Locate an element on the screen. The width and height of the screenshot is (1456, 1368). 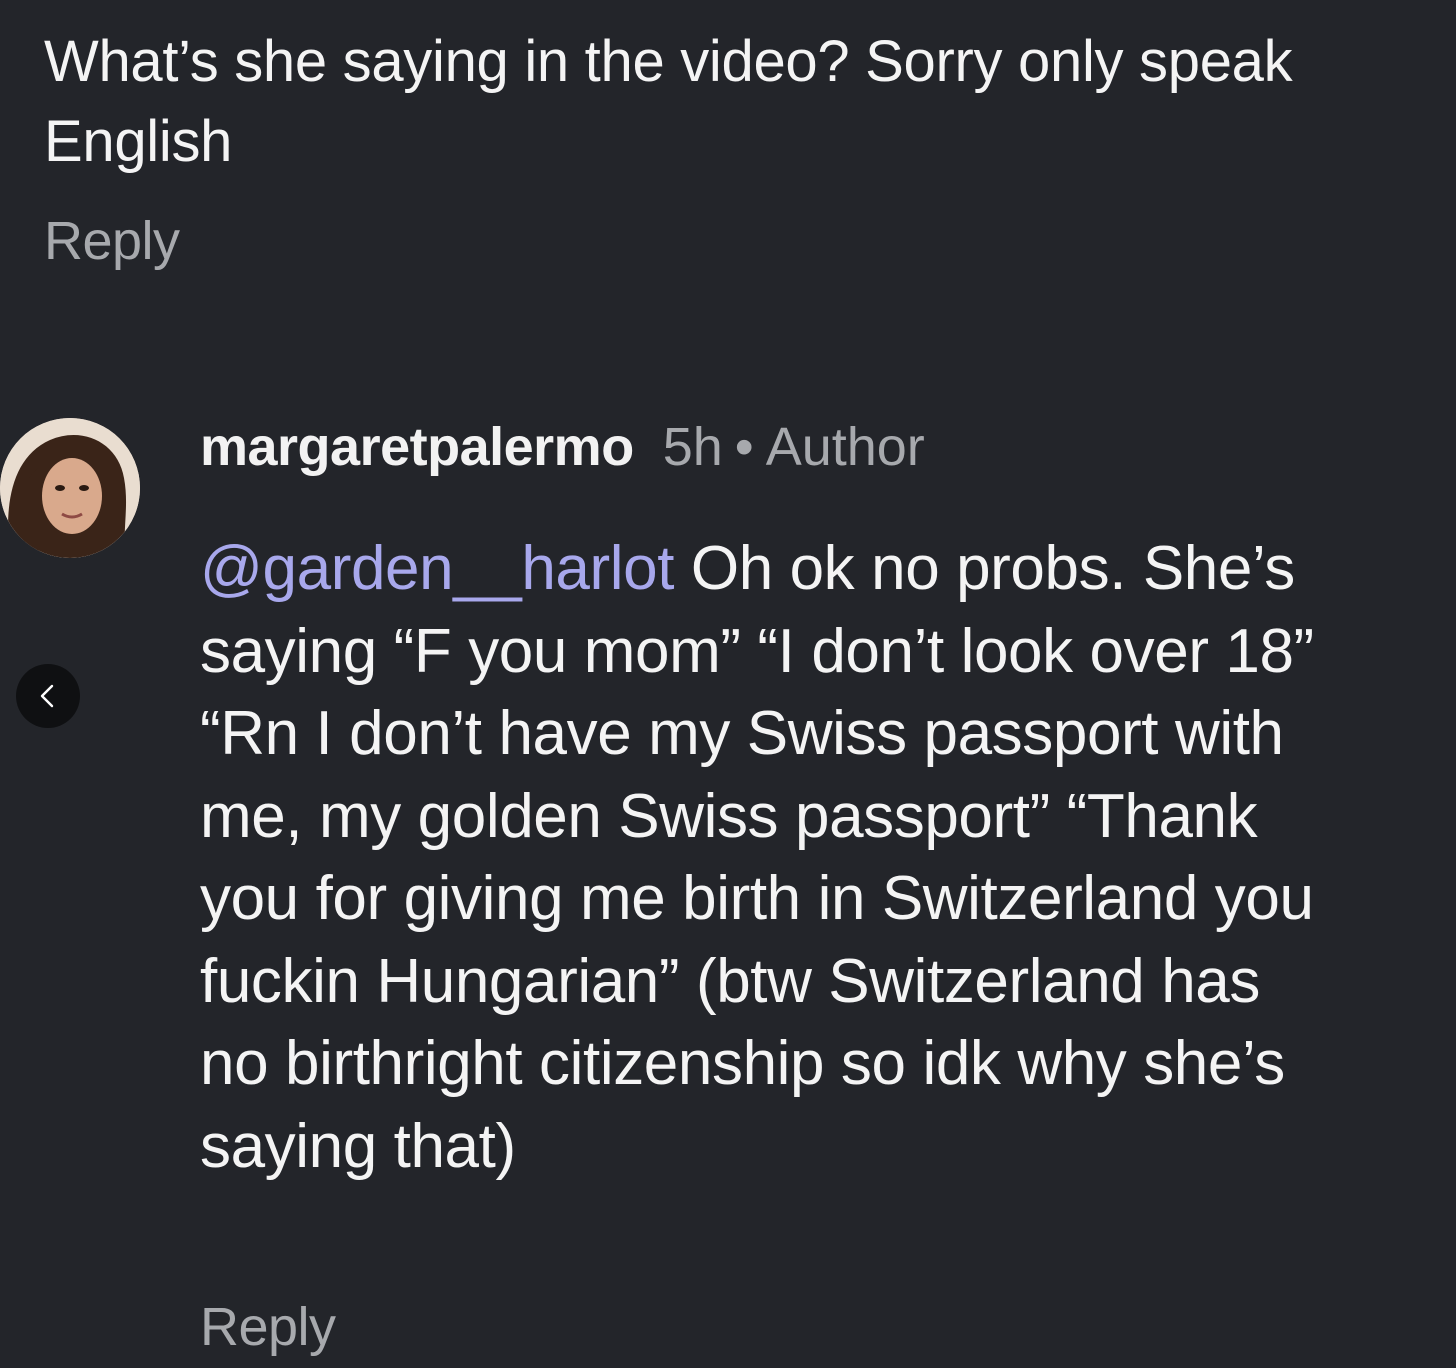
author-badge: Author is located at coordinates (845, 447).